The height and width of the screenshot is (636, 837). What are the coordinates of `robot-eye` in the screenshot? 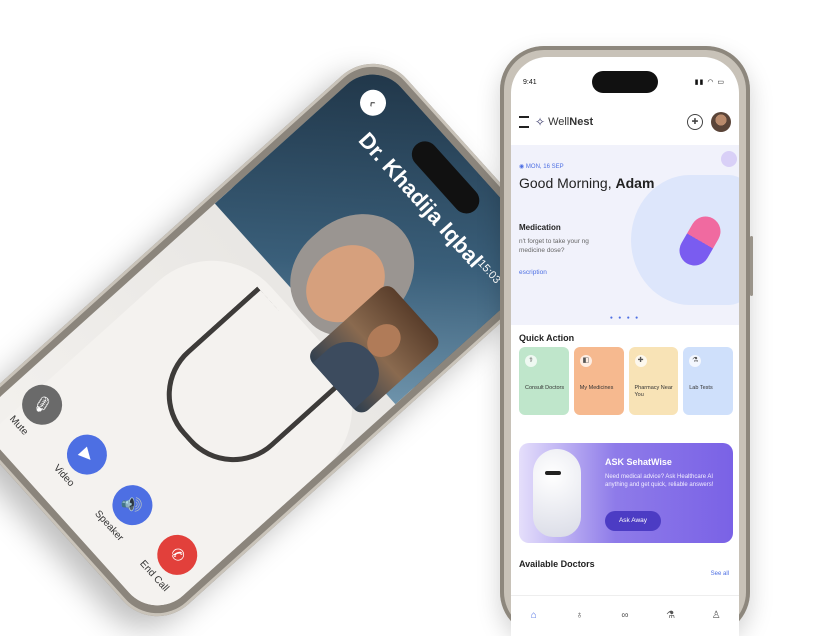 It's located at (553, 473).